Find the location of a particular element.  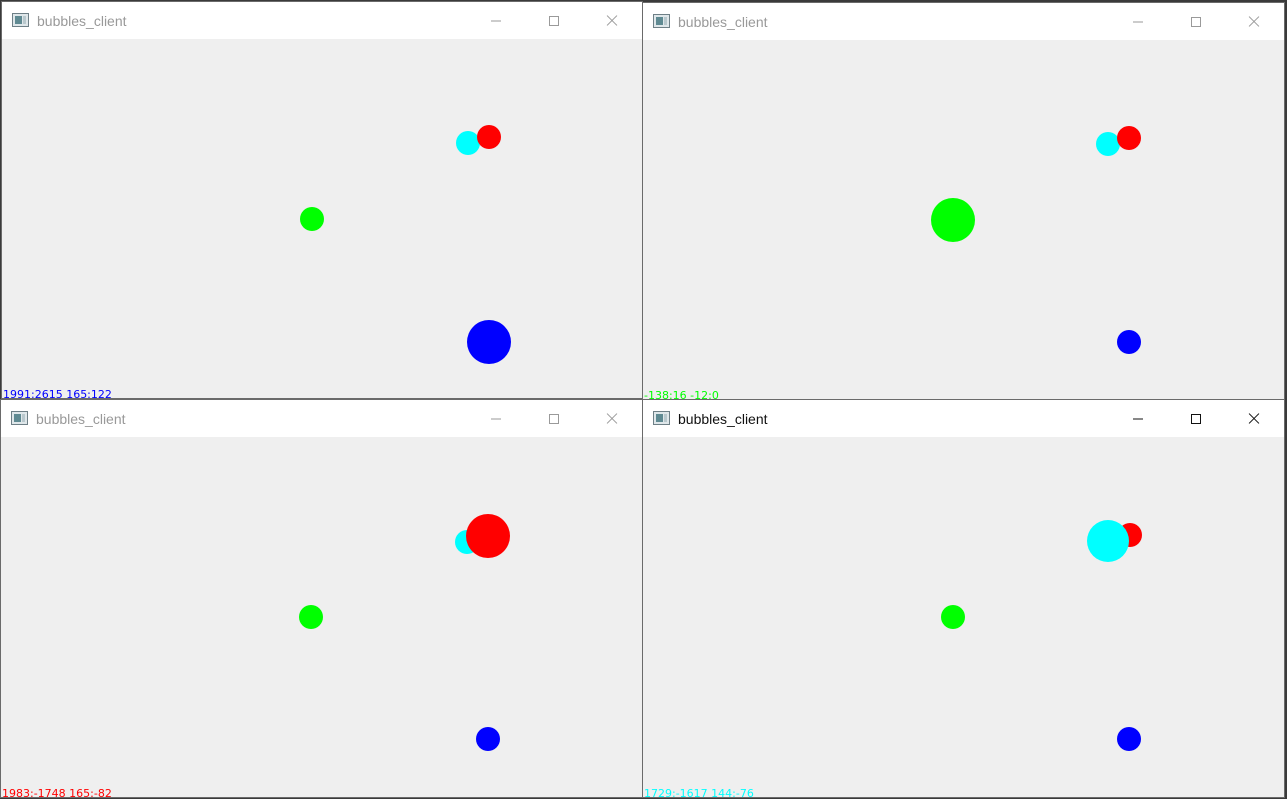

status-readout: 1983:-1748 165:-82 is located at coordinates (57, 792).